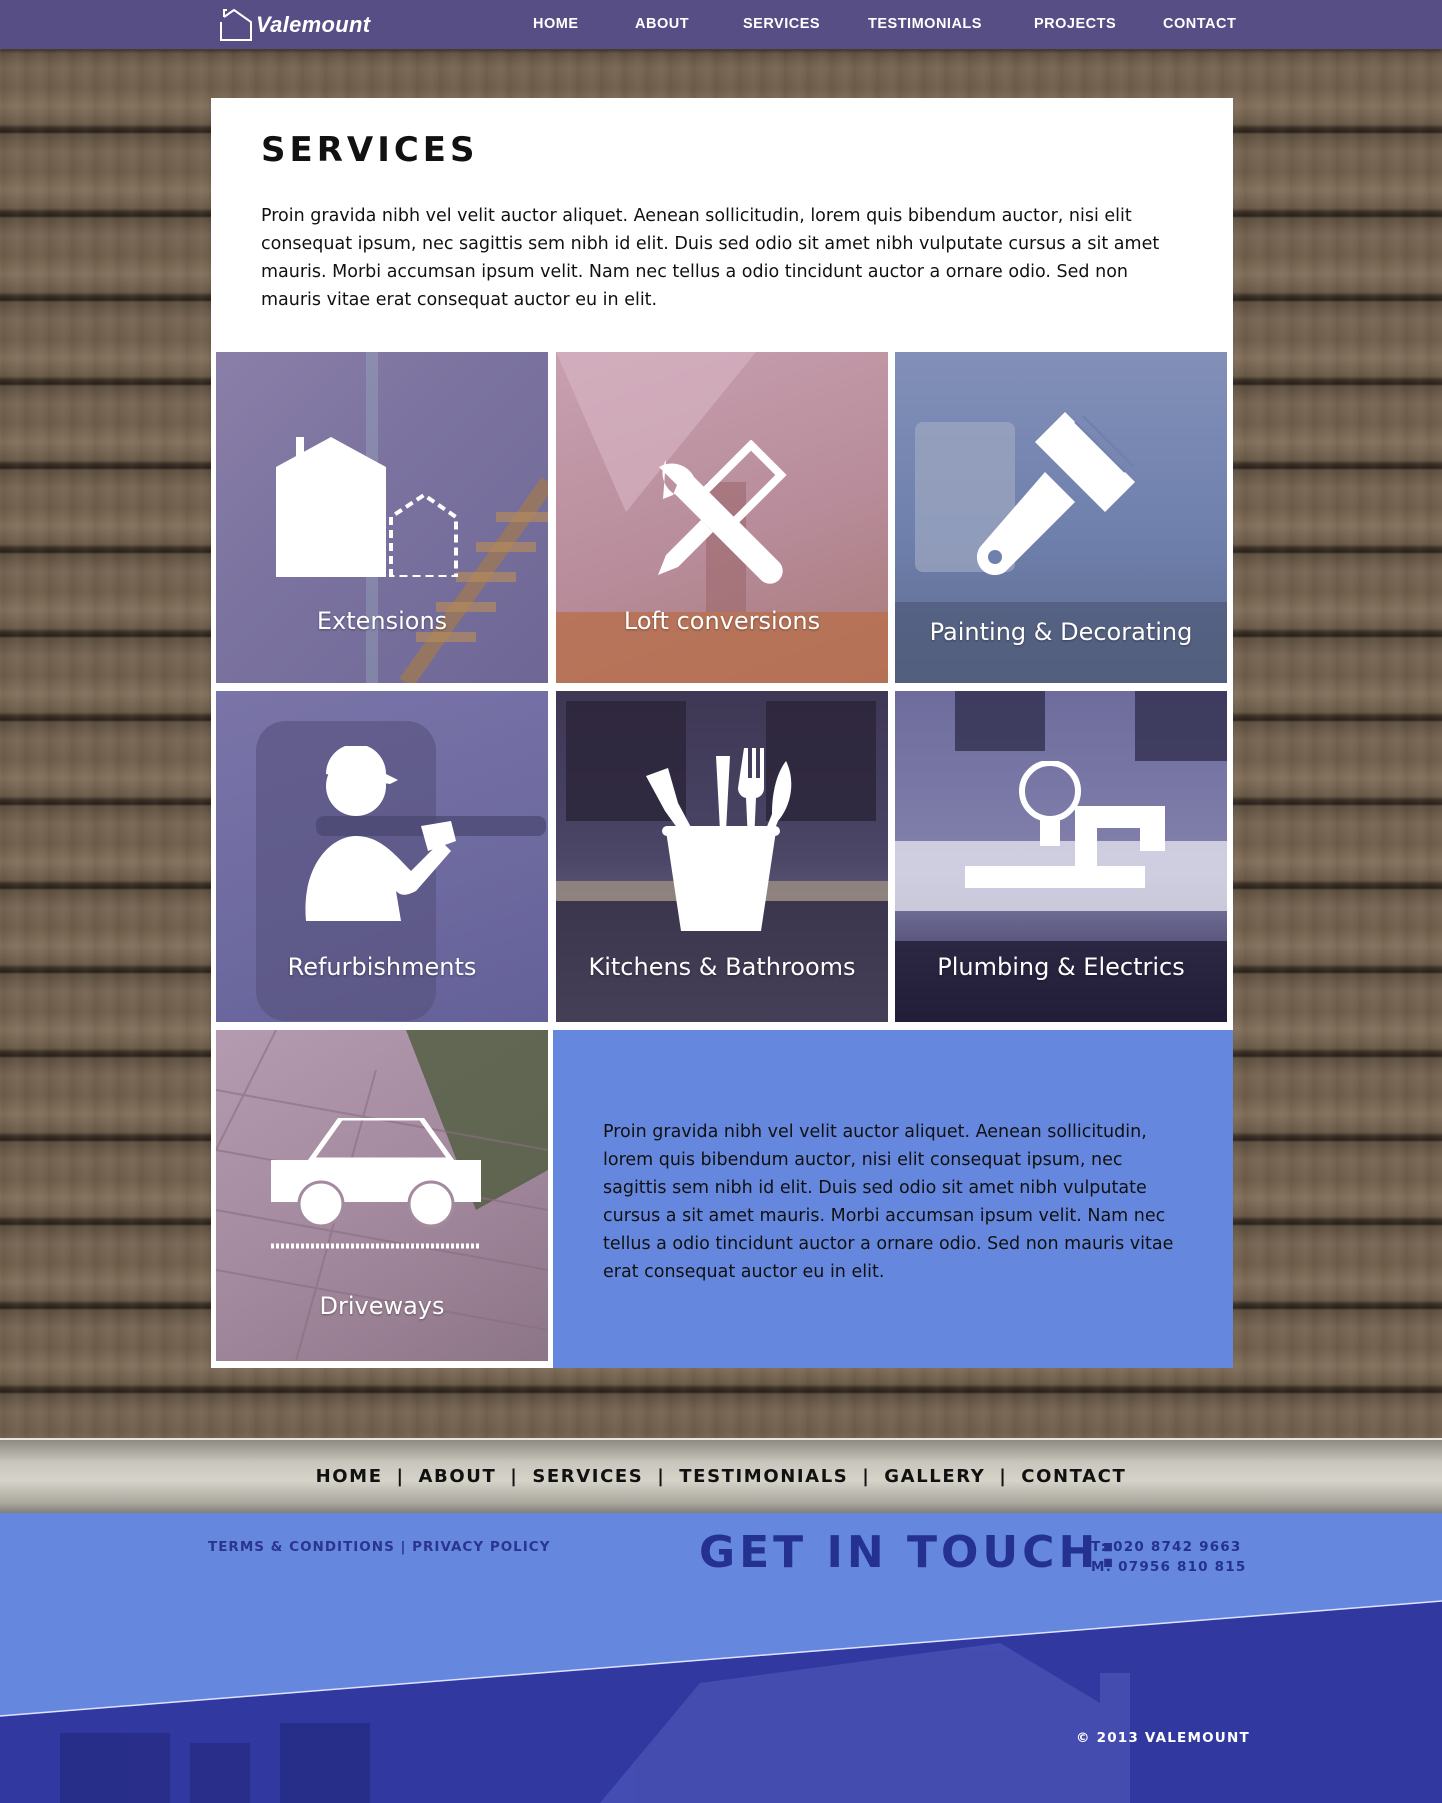  What do you see at coordinates (1055, 494) in the screenshot?
I see `paintbrush-icon` at bounding box center [1055, 494].